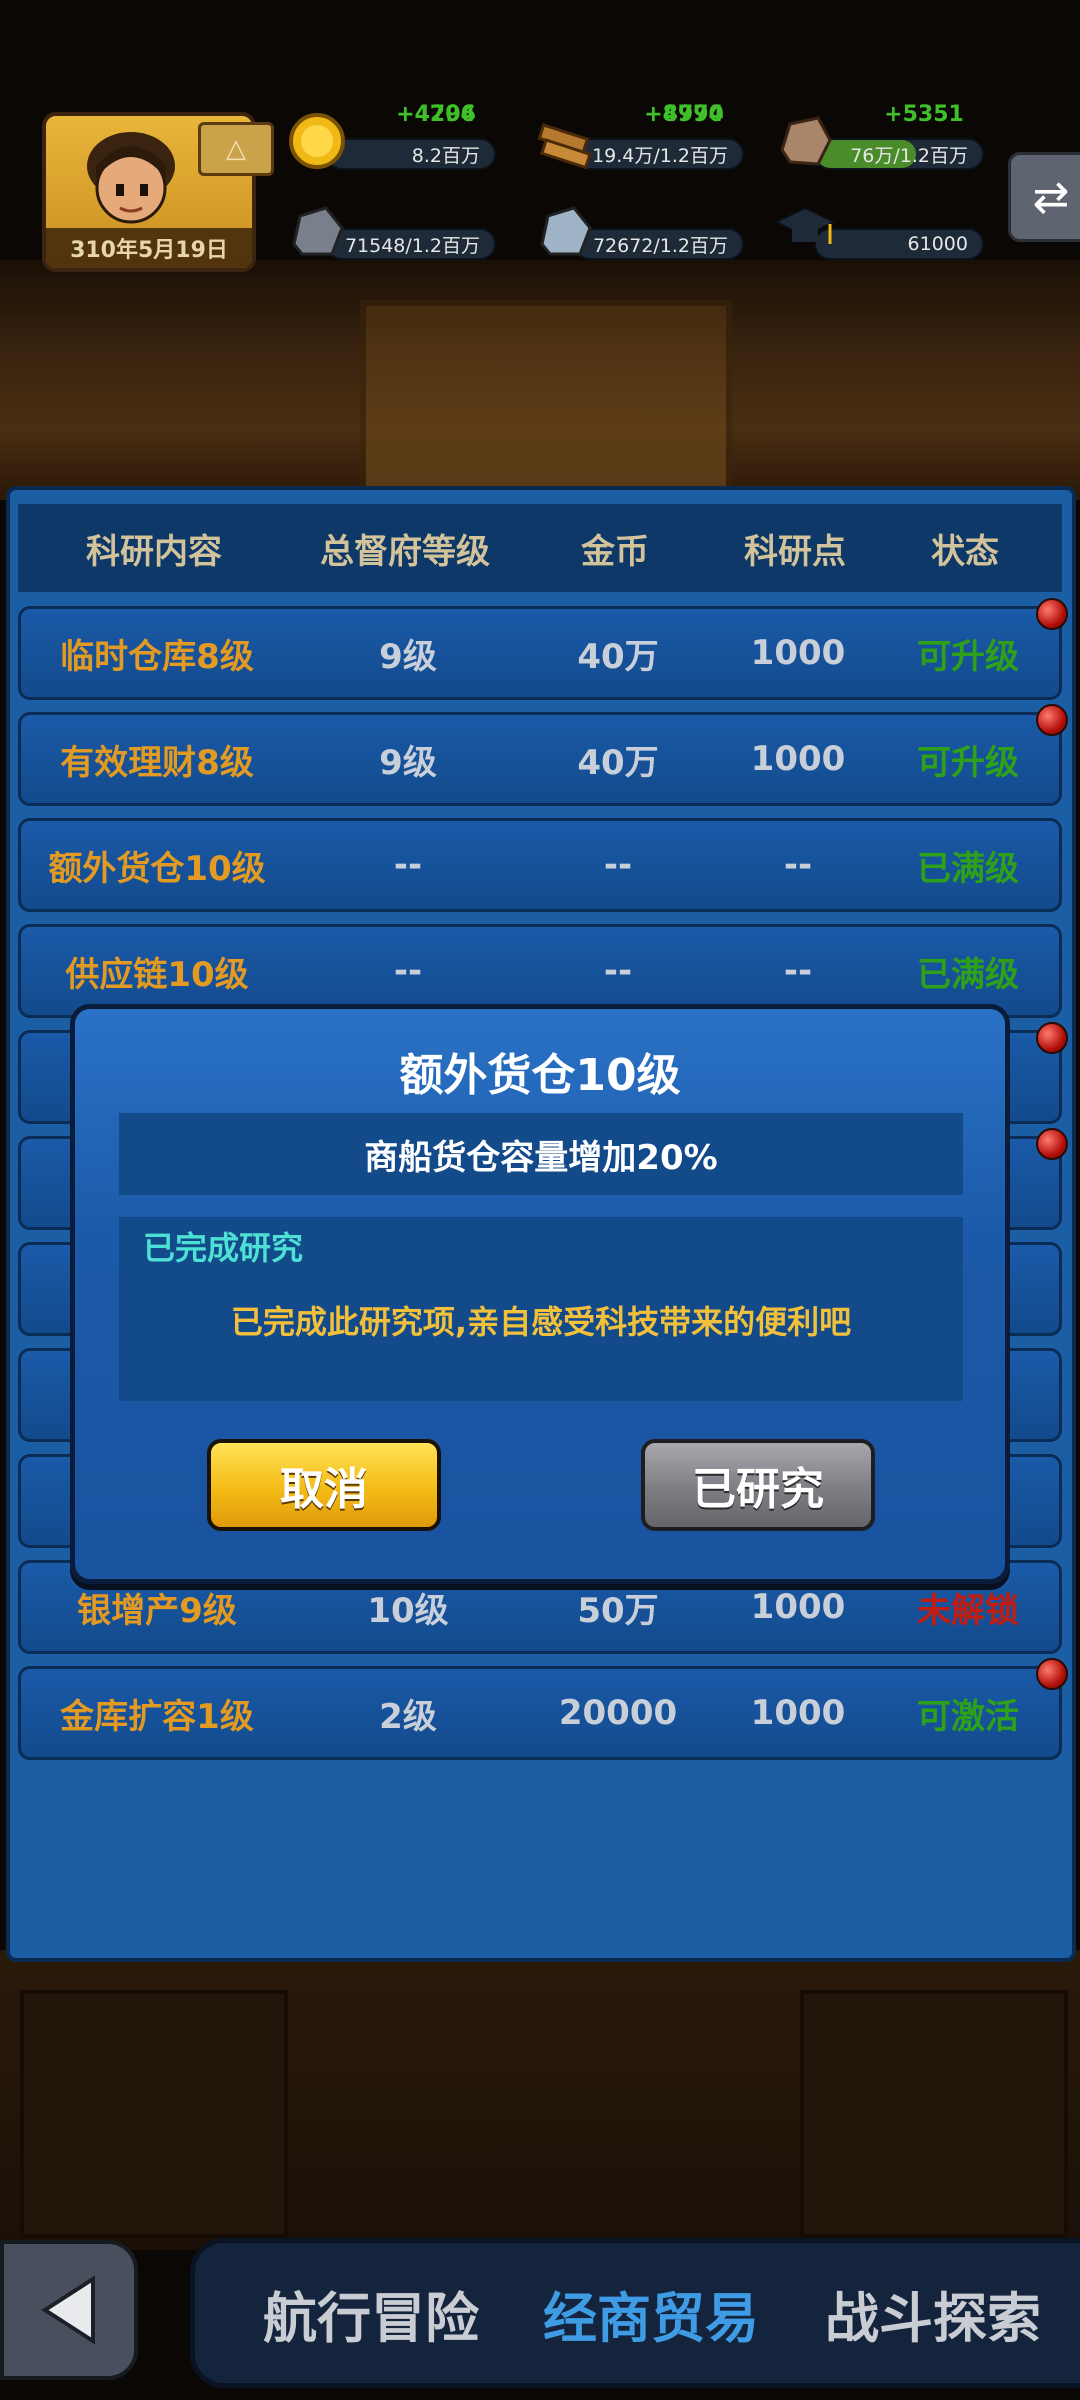  I want to click on resource-amount: 72672/1.2百万, so click(660, 245).